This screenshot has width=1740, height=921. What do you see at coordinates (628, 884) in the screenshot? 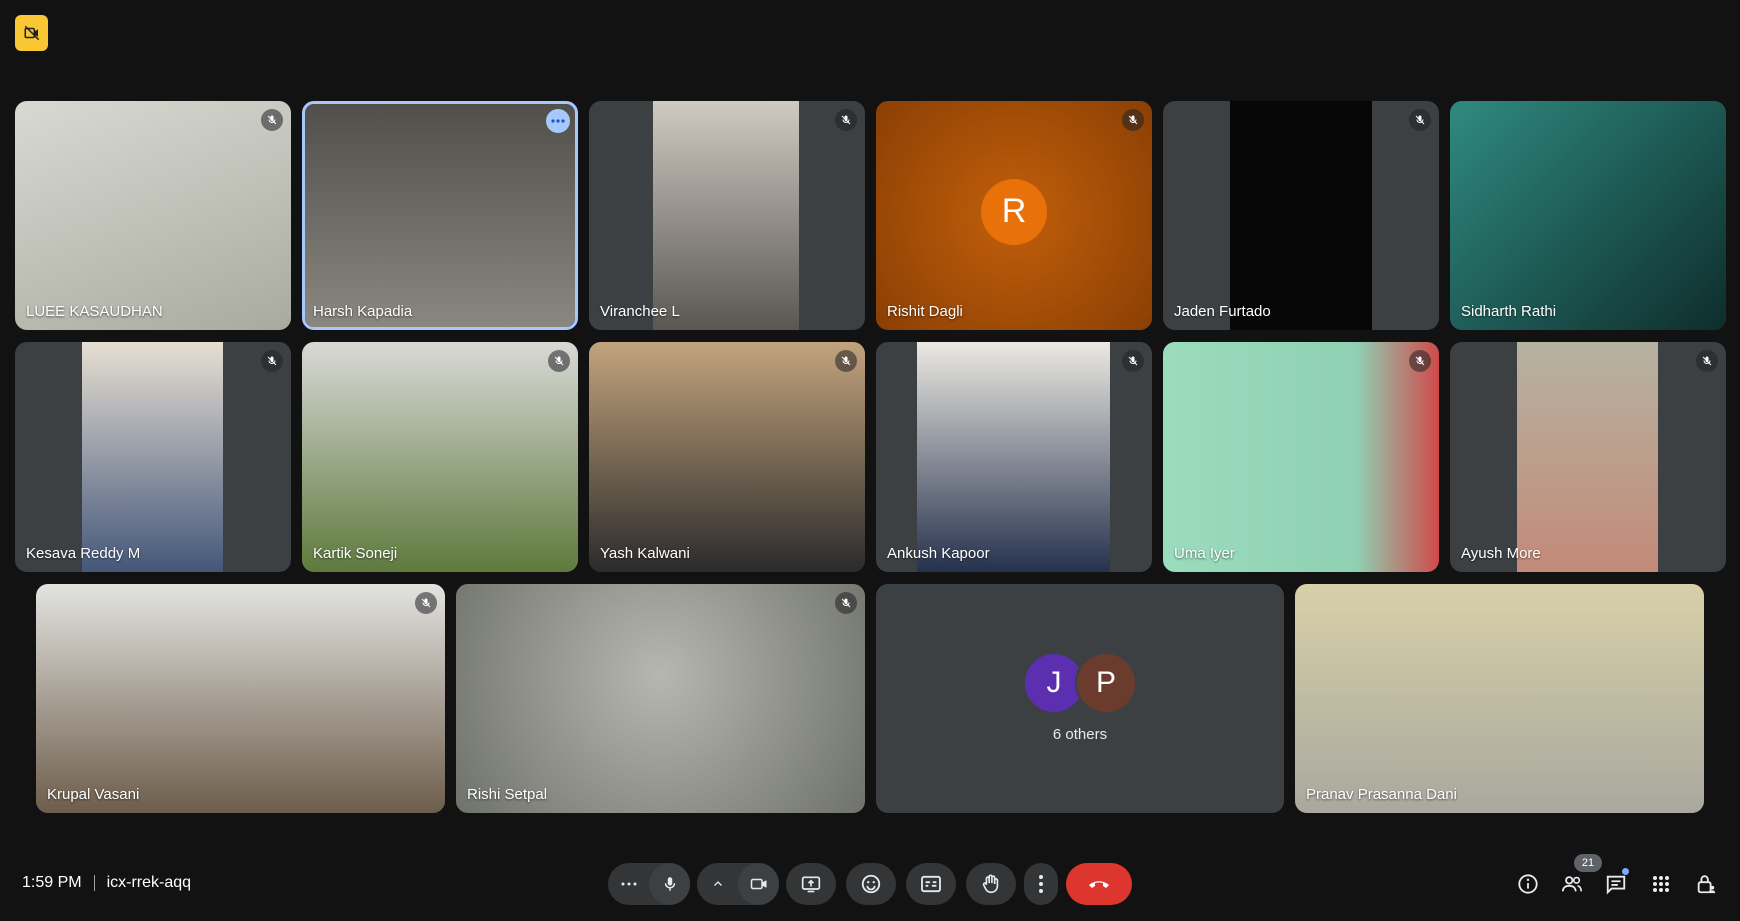
I see `audio-options-button` at bounding box center [628, 884].